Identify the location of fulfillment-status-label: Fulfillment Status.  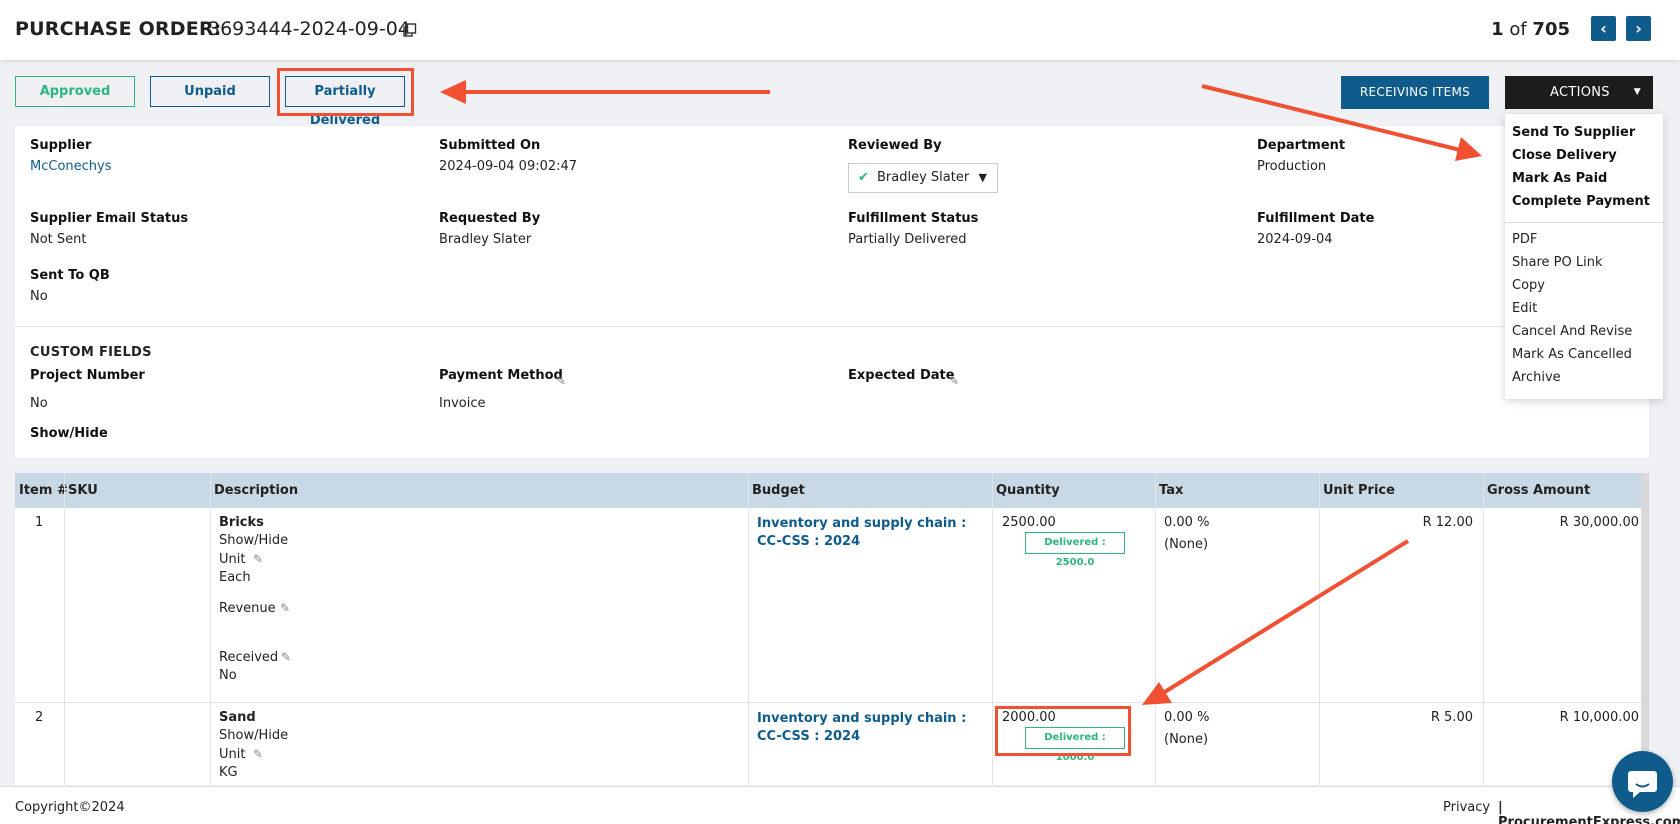
(913, 218).